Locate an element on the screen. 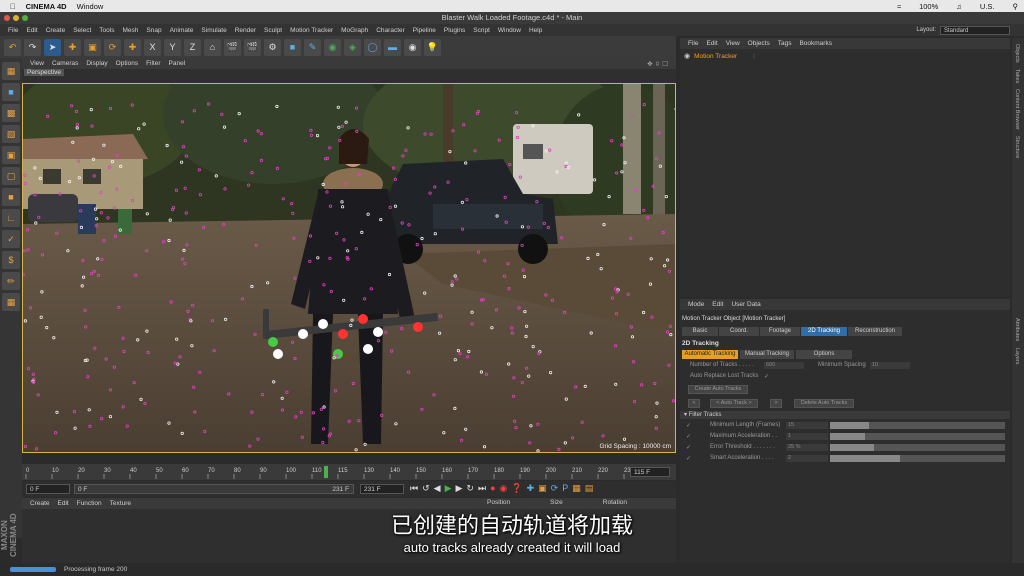  workplane-icon: ▧ is located at coordinates (11, 134).